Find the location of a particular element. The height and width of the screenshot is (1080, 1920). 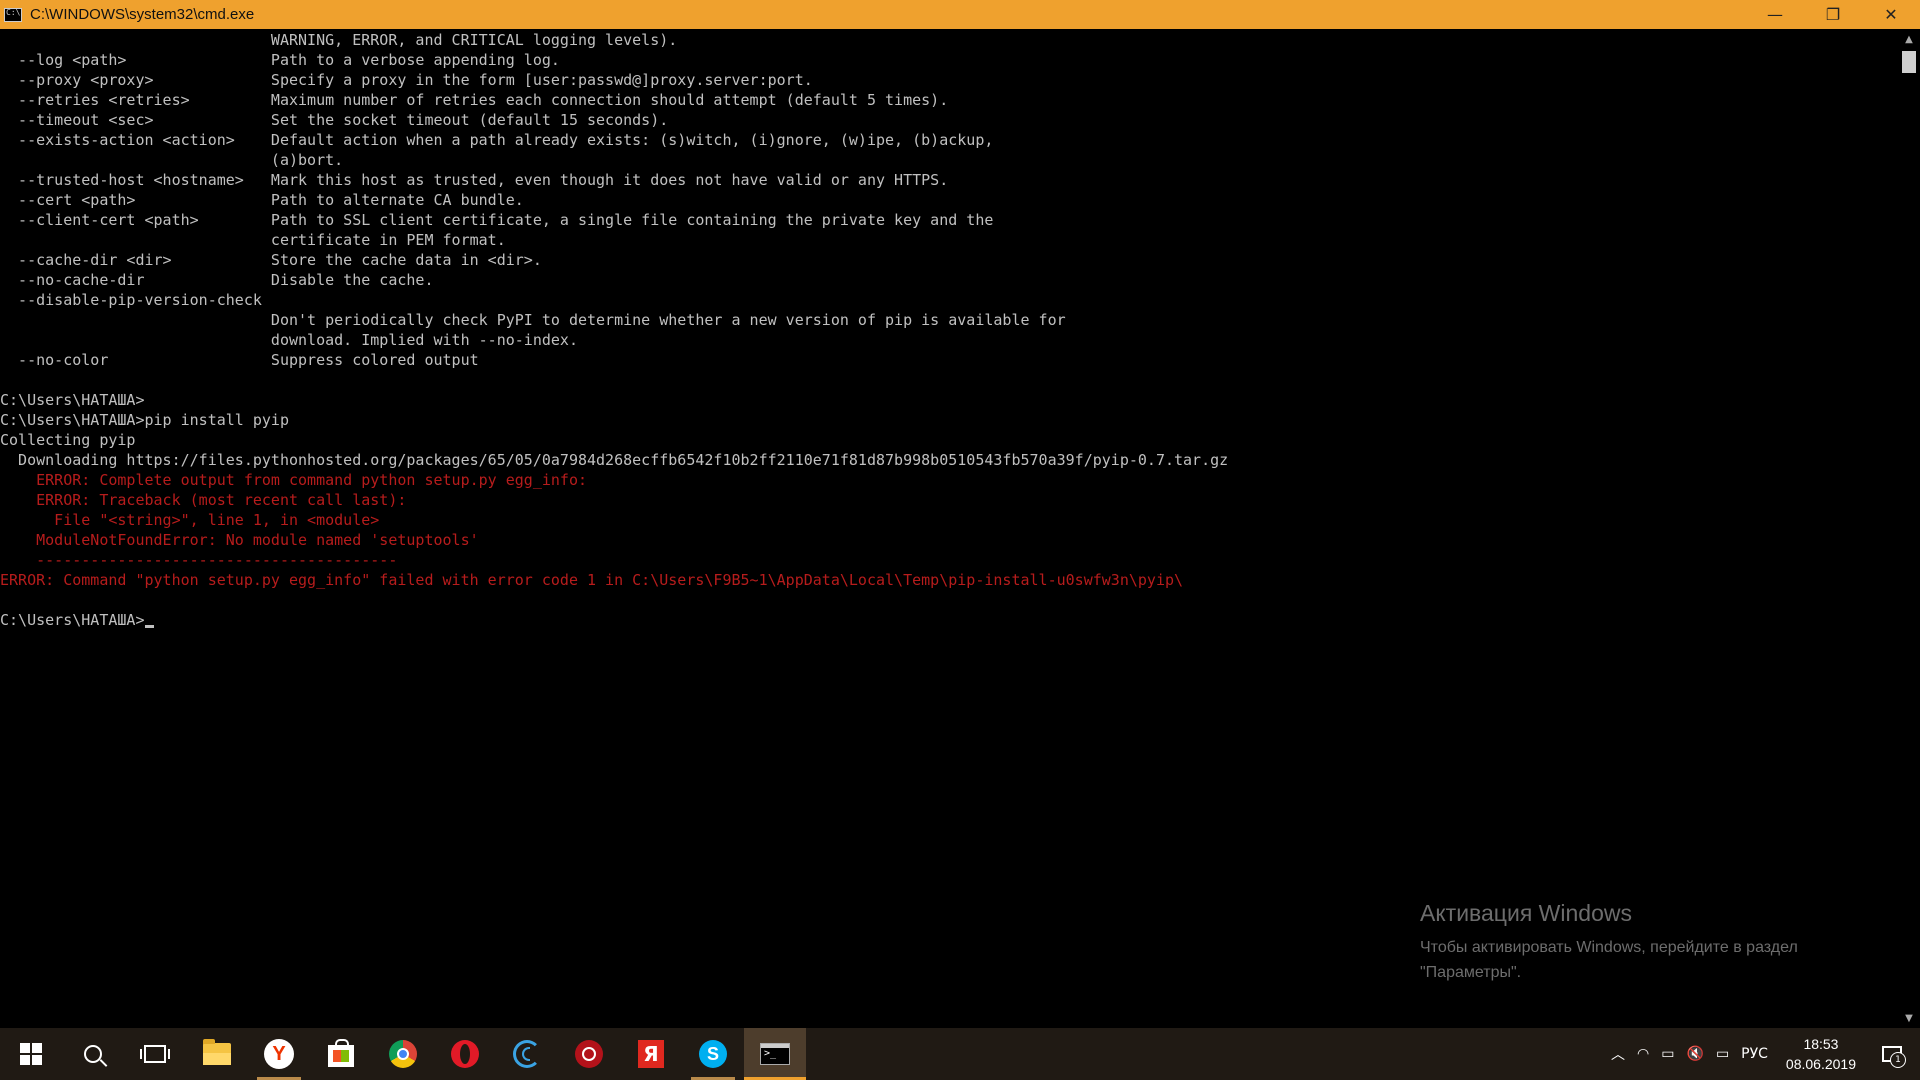

show-hidden-icons-chevron-icon: ︿ is located at coordinates (1618, 1054).